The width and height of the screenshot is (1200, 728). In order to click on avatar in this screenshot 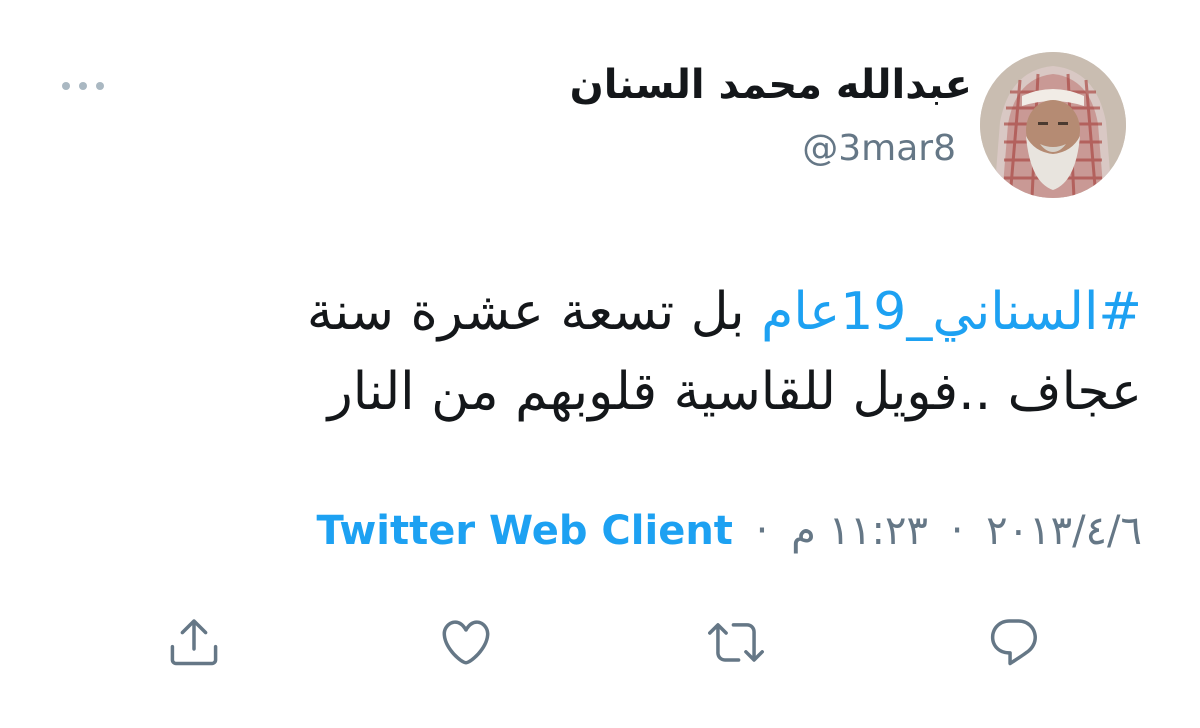, I will do `click(1053, 125)`.